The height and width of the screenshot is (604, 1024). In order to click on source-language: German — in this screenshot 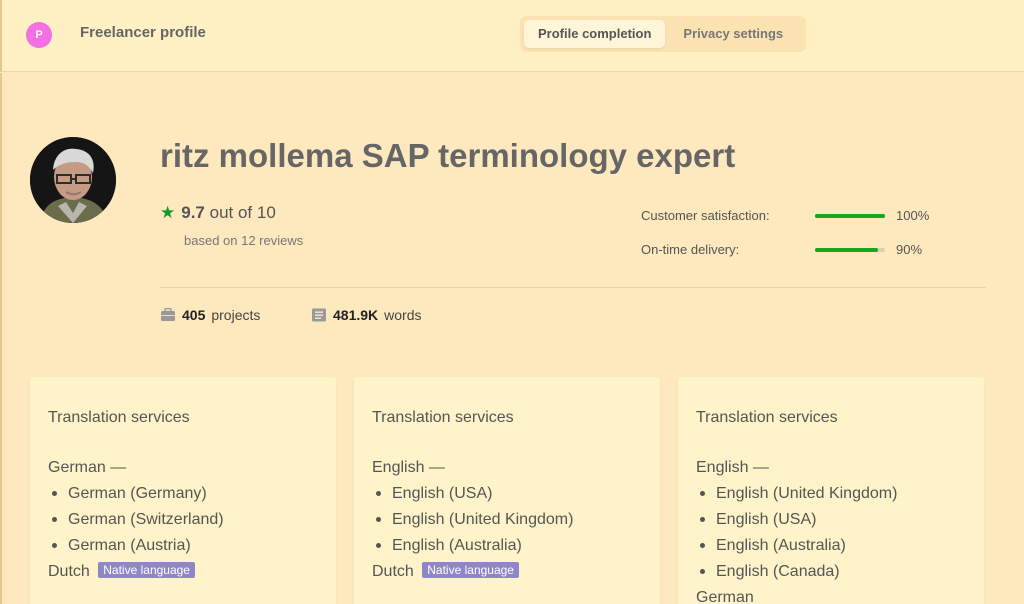, I will do `click(87, 467)`.